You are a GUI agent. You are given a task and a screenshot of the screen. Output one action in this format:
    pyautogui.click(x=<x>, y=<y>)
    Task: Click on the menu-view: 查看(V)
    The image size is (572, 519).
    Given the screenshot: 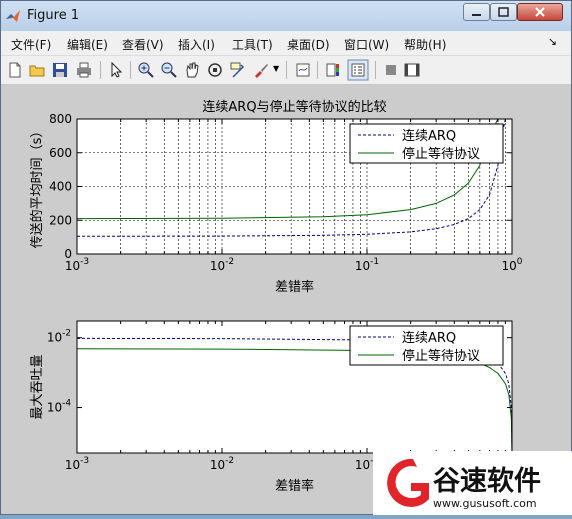 What is the action you would take?
    pyautogui.click(x=143, y=44)
    